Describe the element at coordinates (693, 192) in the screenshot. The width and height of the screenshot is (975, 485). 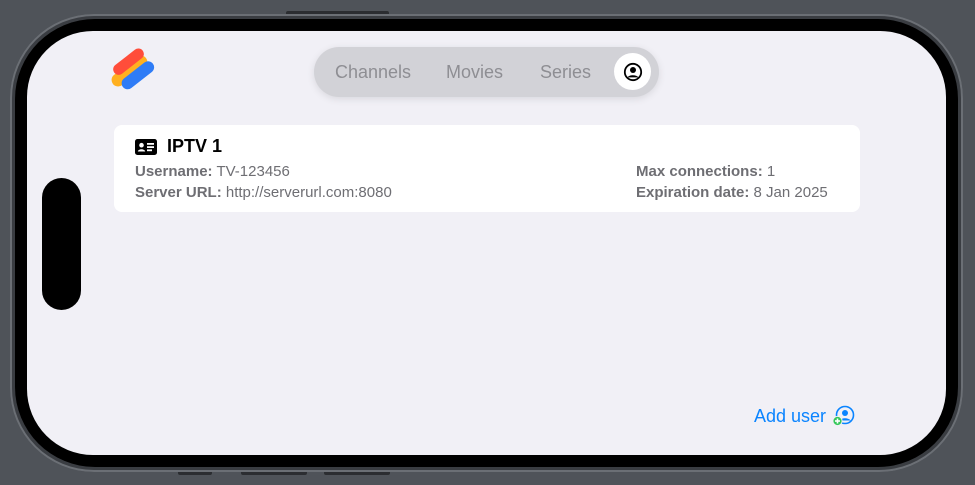
I see `expiration-label: Expiration date:` at that location.